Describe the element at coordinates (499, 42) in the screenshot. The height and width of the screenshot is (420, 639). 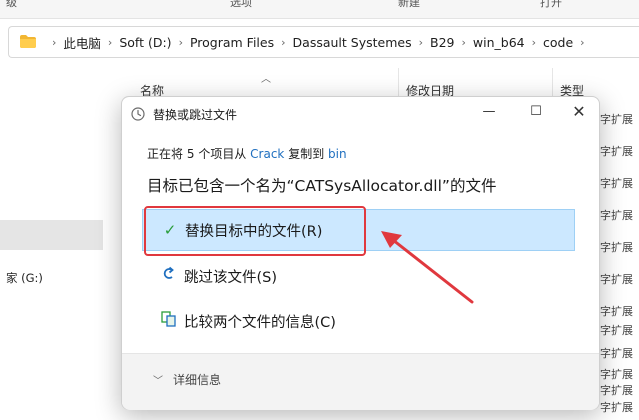
I see `breadcrumb-win-b64: win_b64` at that location.